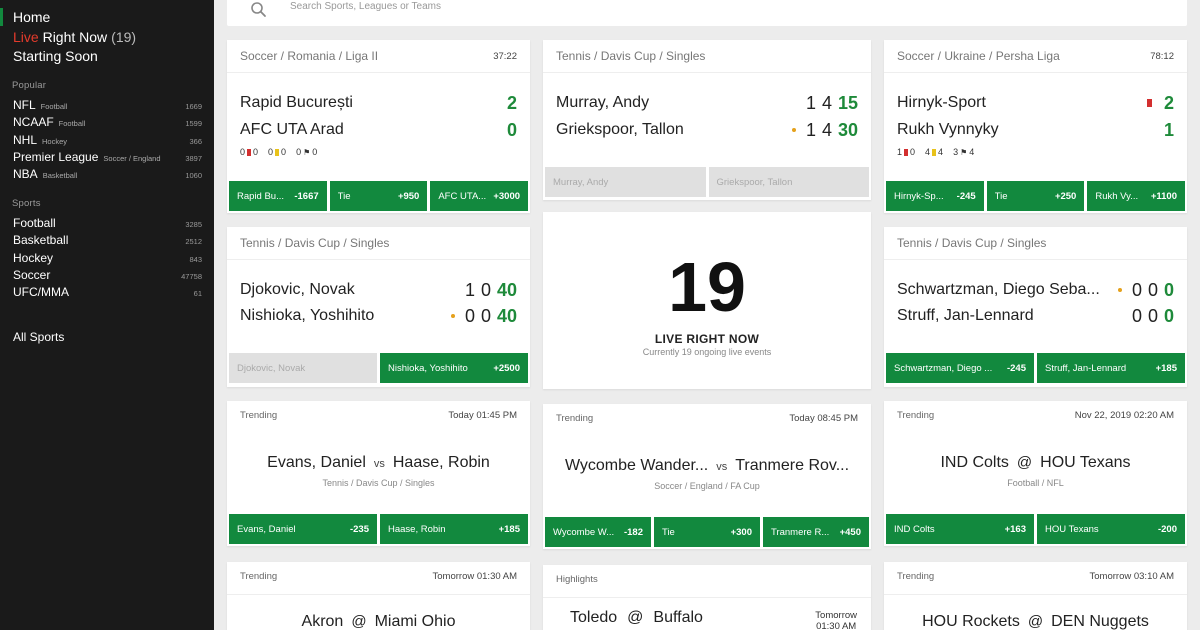 The width and height of the screenshot is (1200, 630). I want to click on odds-buttons: Evans, Daniel -235 Haase, Robin +185, so click(378, 529).